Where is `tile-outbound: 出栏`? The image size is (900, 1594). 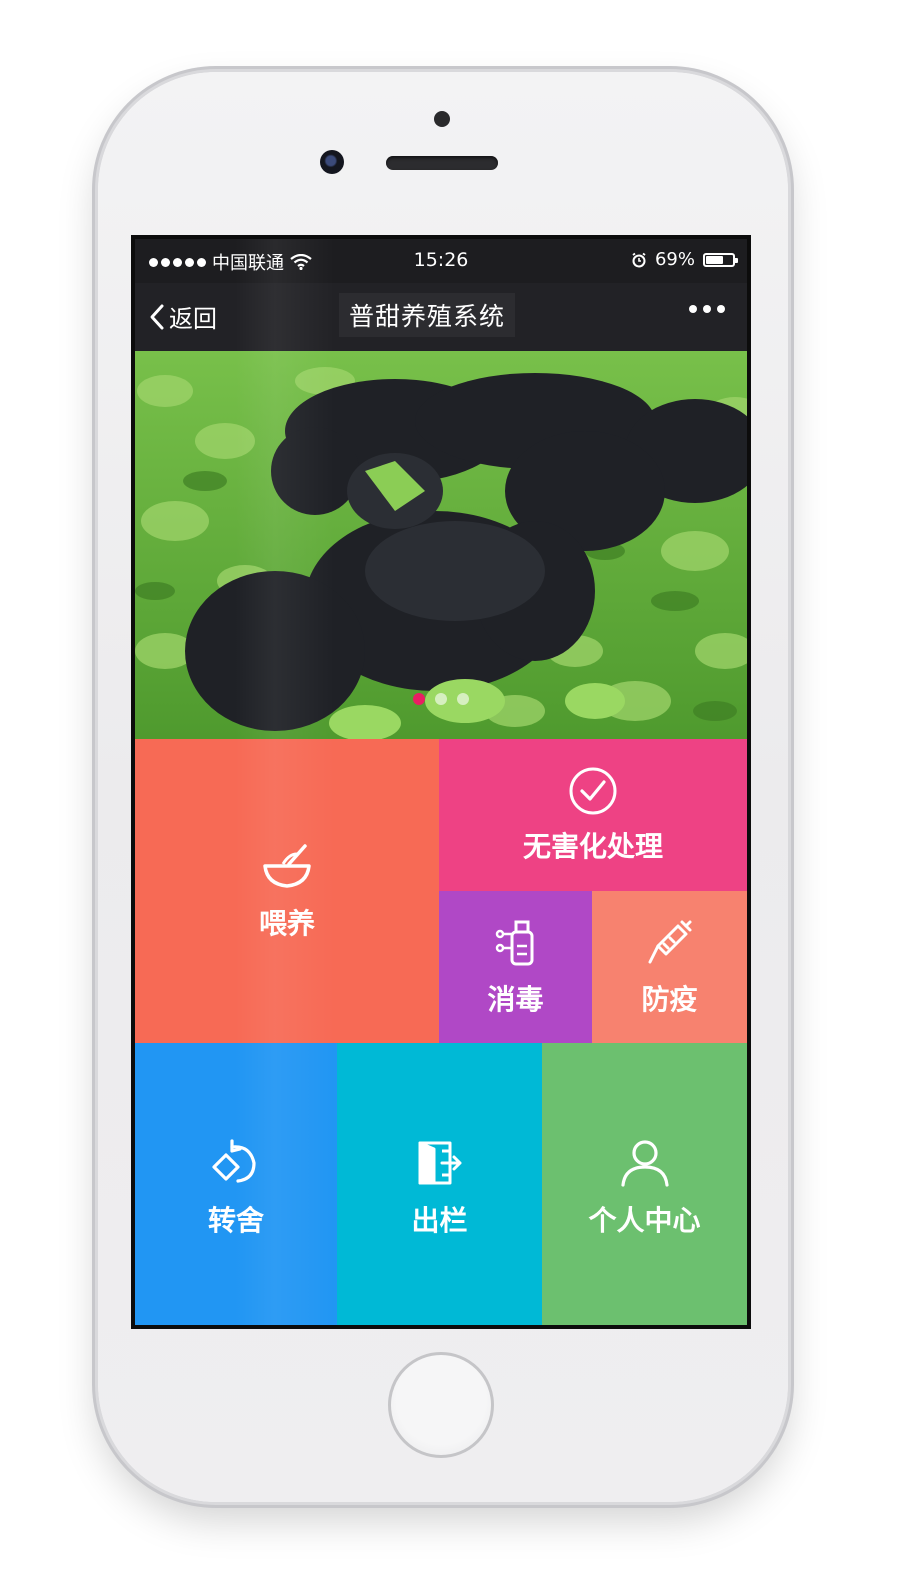 tile-outbound: 出栏 is located at coordinates (439, 1184).